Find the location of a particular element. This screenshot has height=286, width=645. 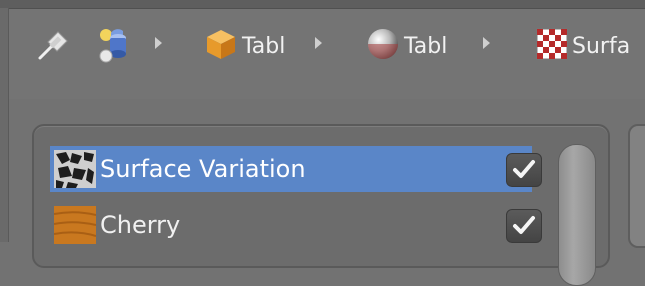

breadcrumb-object: Tabl is located at coordinates (244, 46).